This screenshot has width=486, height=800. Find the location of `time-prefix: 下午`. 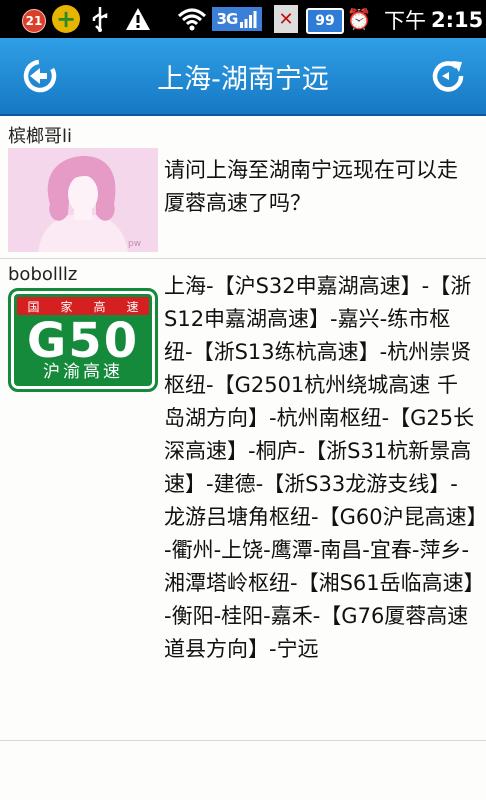

time-prefix: 下午 is located at coordinates (405, 21).